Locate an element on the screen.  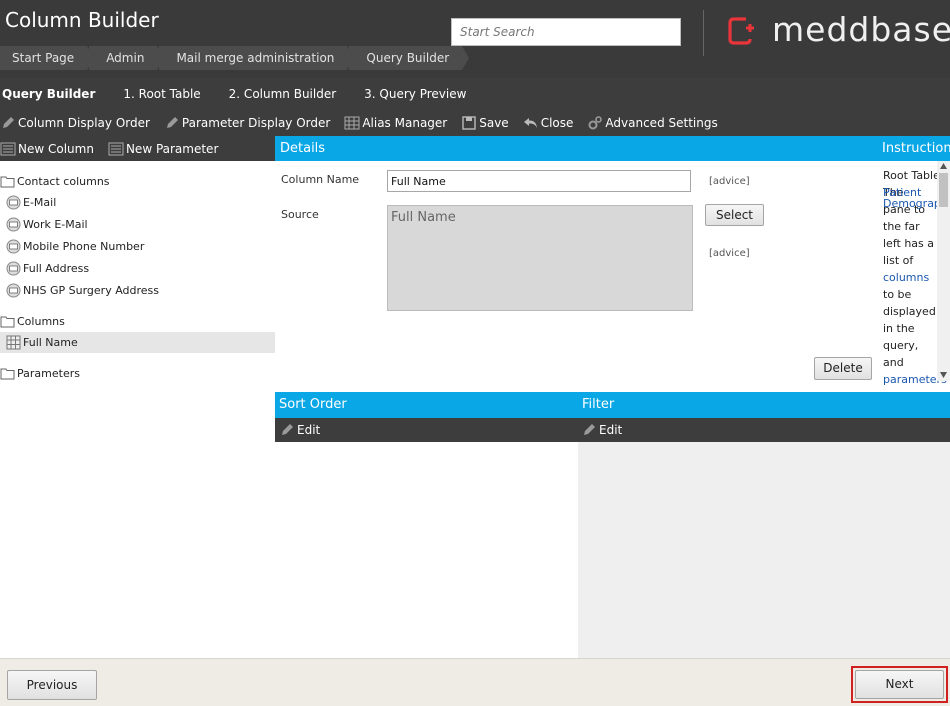
tree-folder-columns: Columns is located at coordinates (137, 321).